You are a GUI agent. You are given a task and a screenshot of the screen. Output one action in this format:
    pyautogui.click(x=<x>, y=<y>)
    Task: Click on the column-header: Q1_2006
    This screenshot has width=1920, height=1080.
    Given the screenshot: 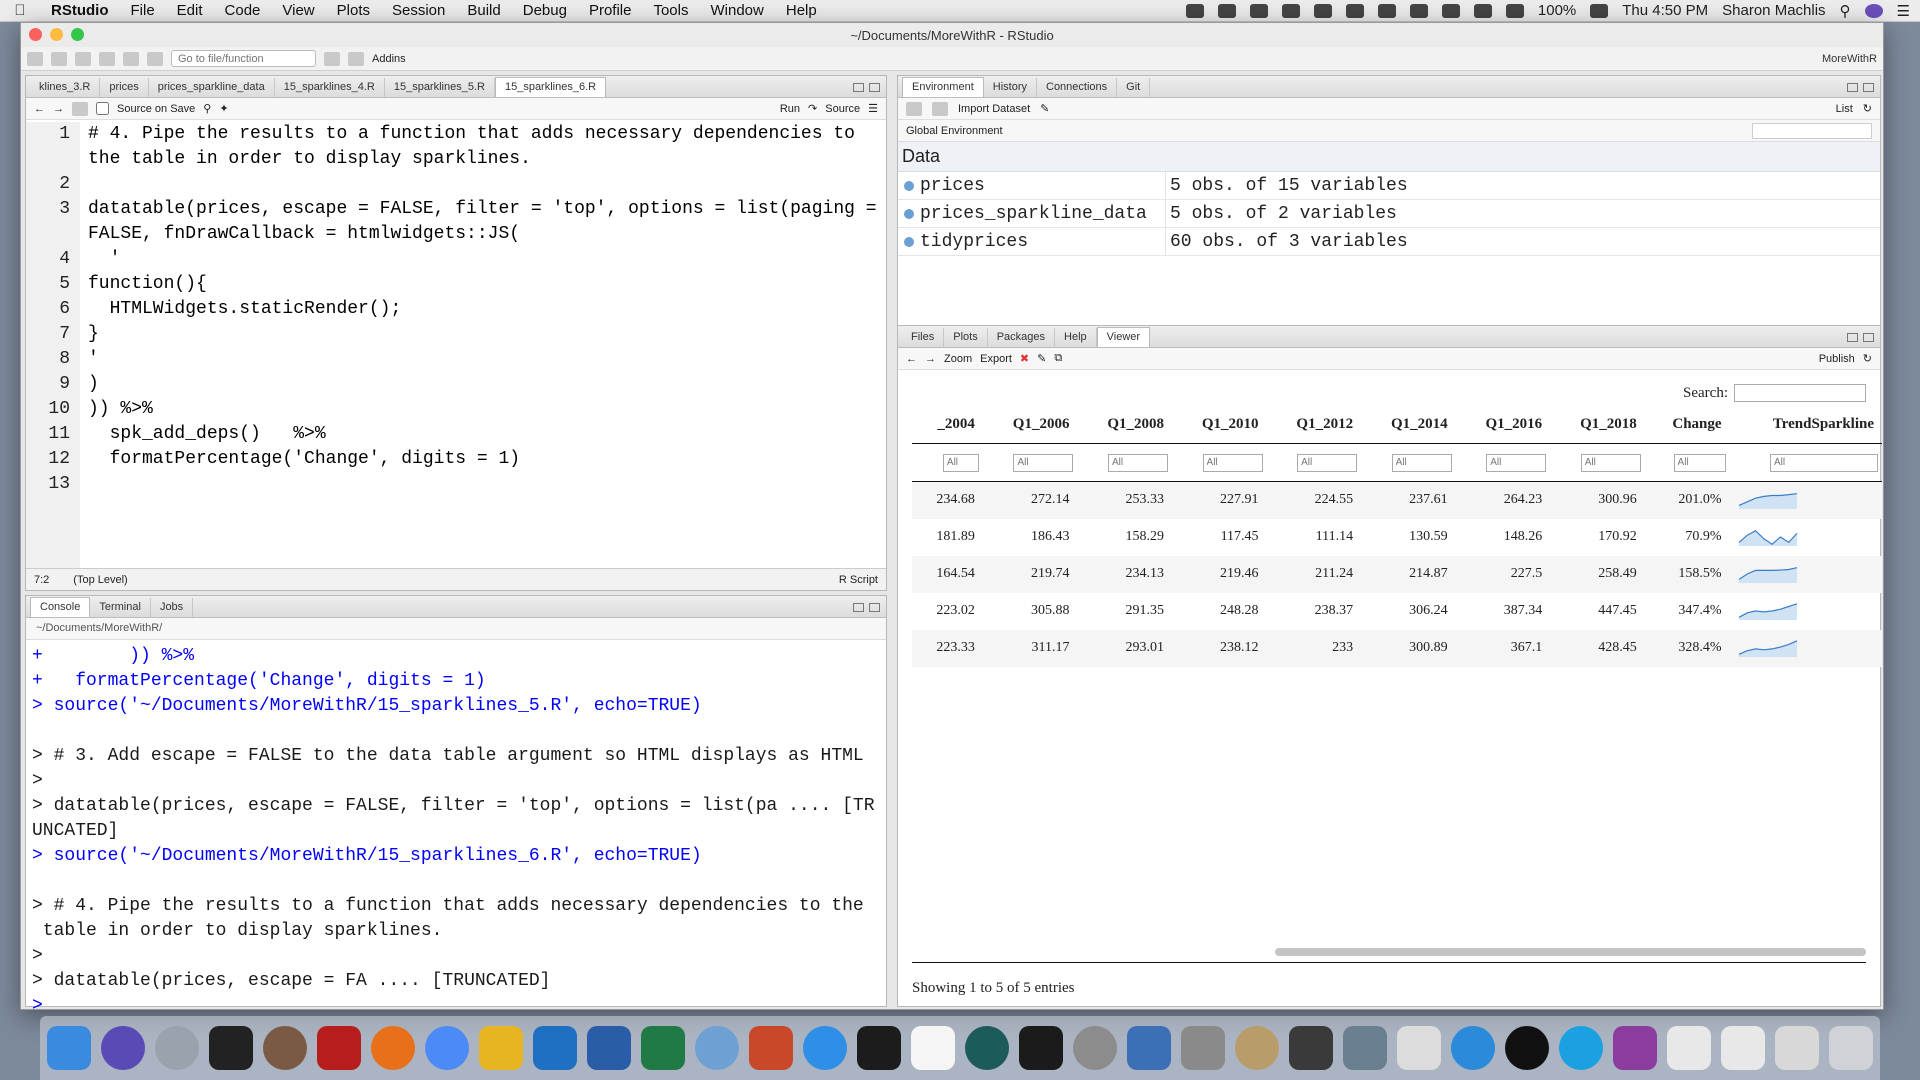 What is the action you would take?
    pyautogui.click(x=1030, y=425)
    